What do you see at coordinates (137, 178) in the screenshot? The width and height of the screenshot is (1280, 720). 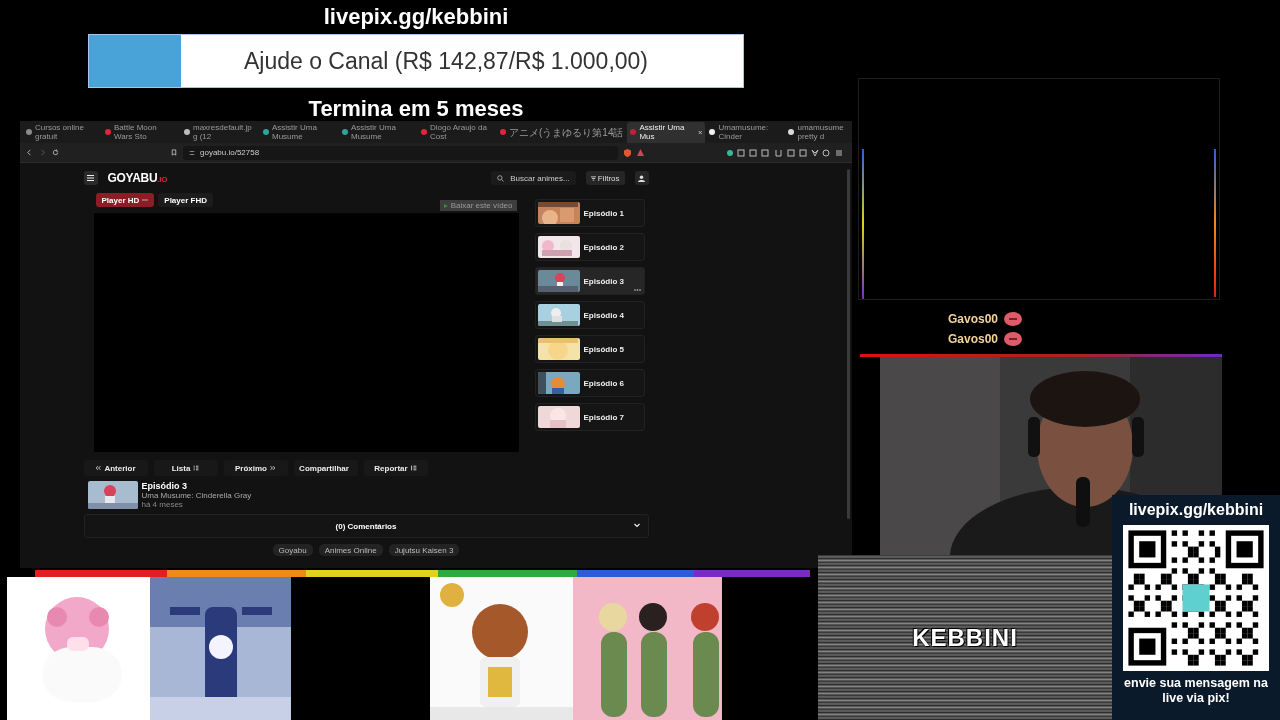 I see `site-logo: GOYABU.IO` at bounding box center [137, 178].